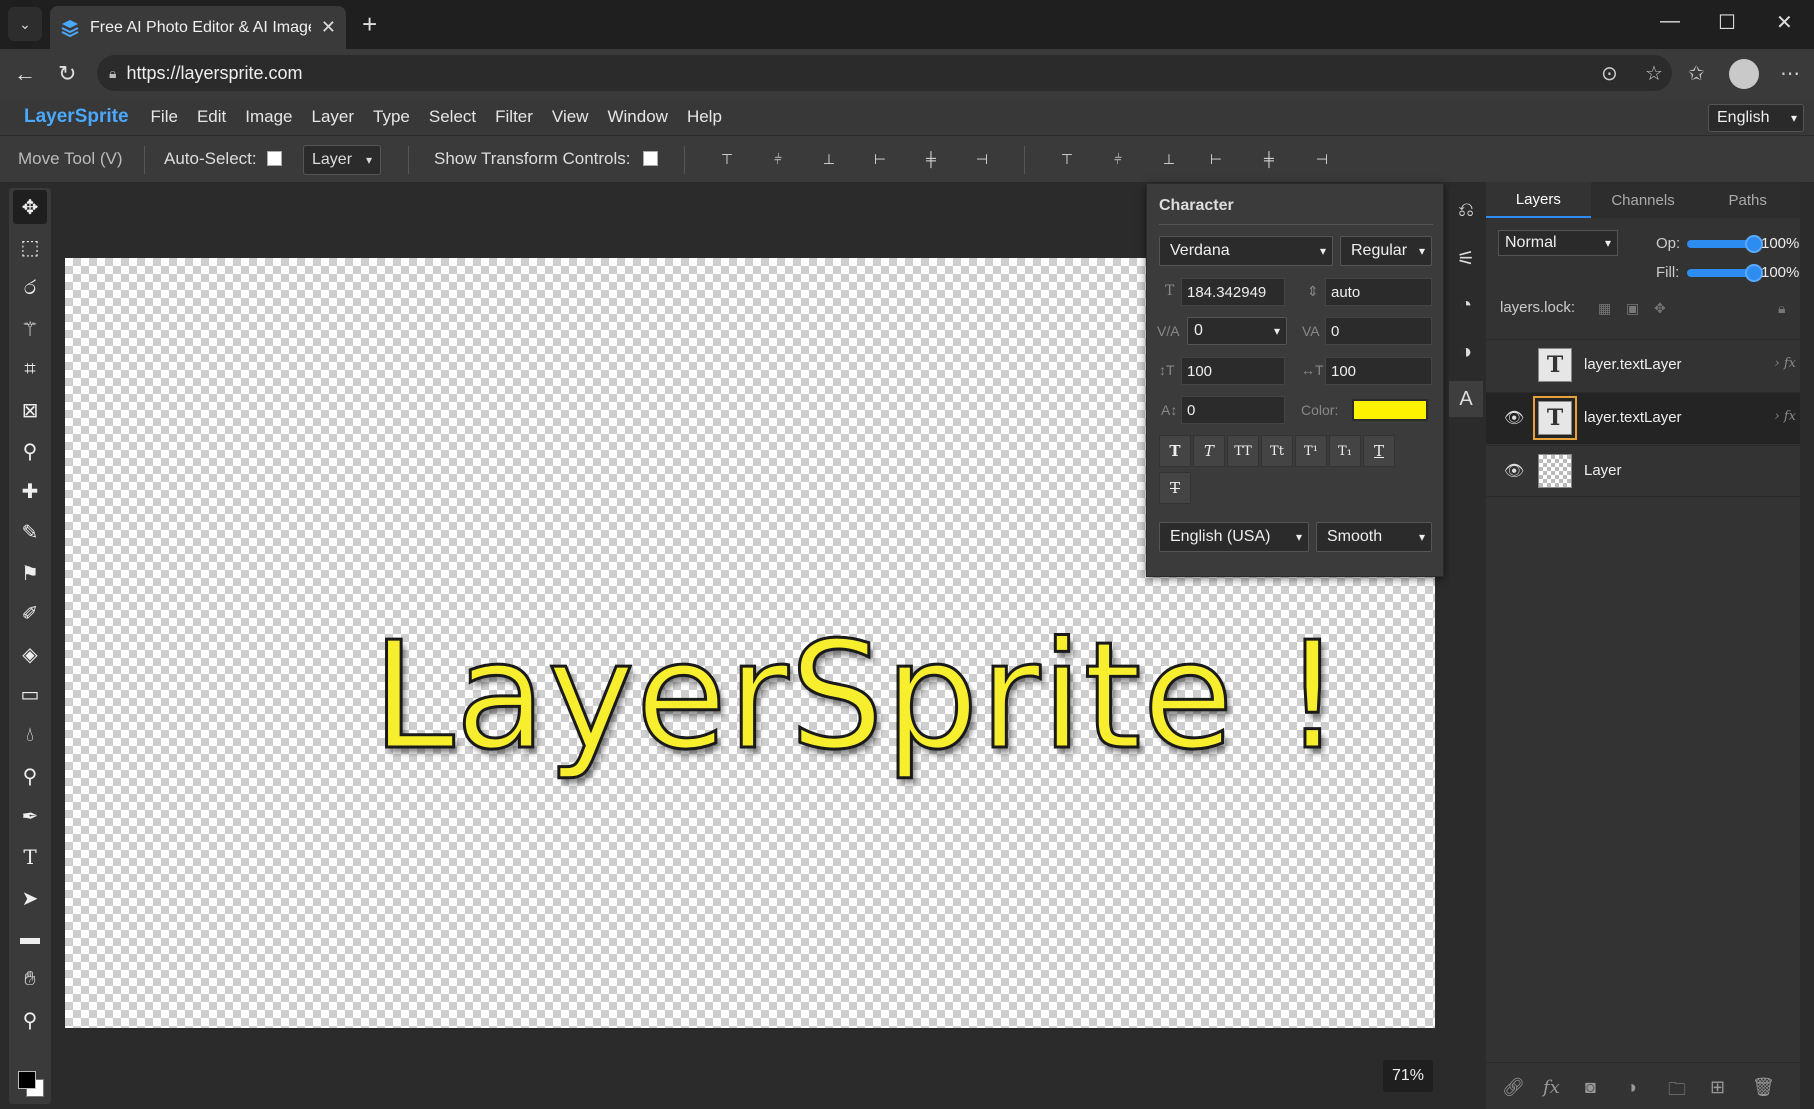 Image resolution: width=1814 pixels, height=1109 pixels. I want to click on faux-bold-button: T, so click(1175, 451).